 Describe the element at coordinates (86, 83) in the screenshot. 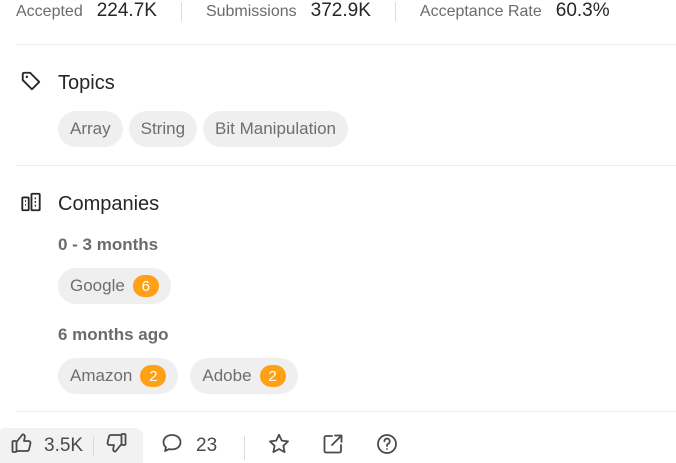

I see `topics-title: Topics` at that location.